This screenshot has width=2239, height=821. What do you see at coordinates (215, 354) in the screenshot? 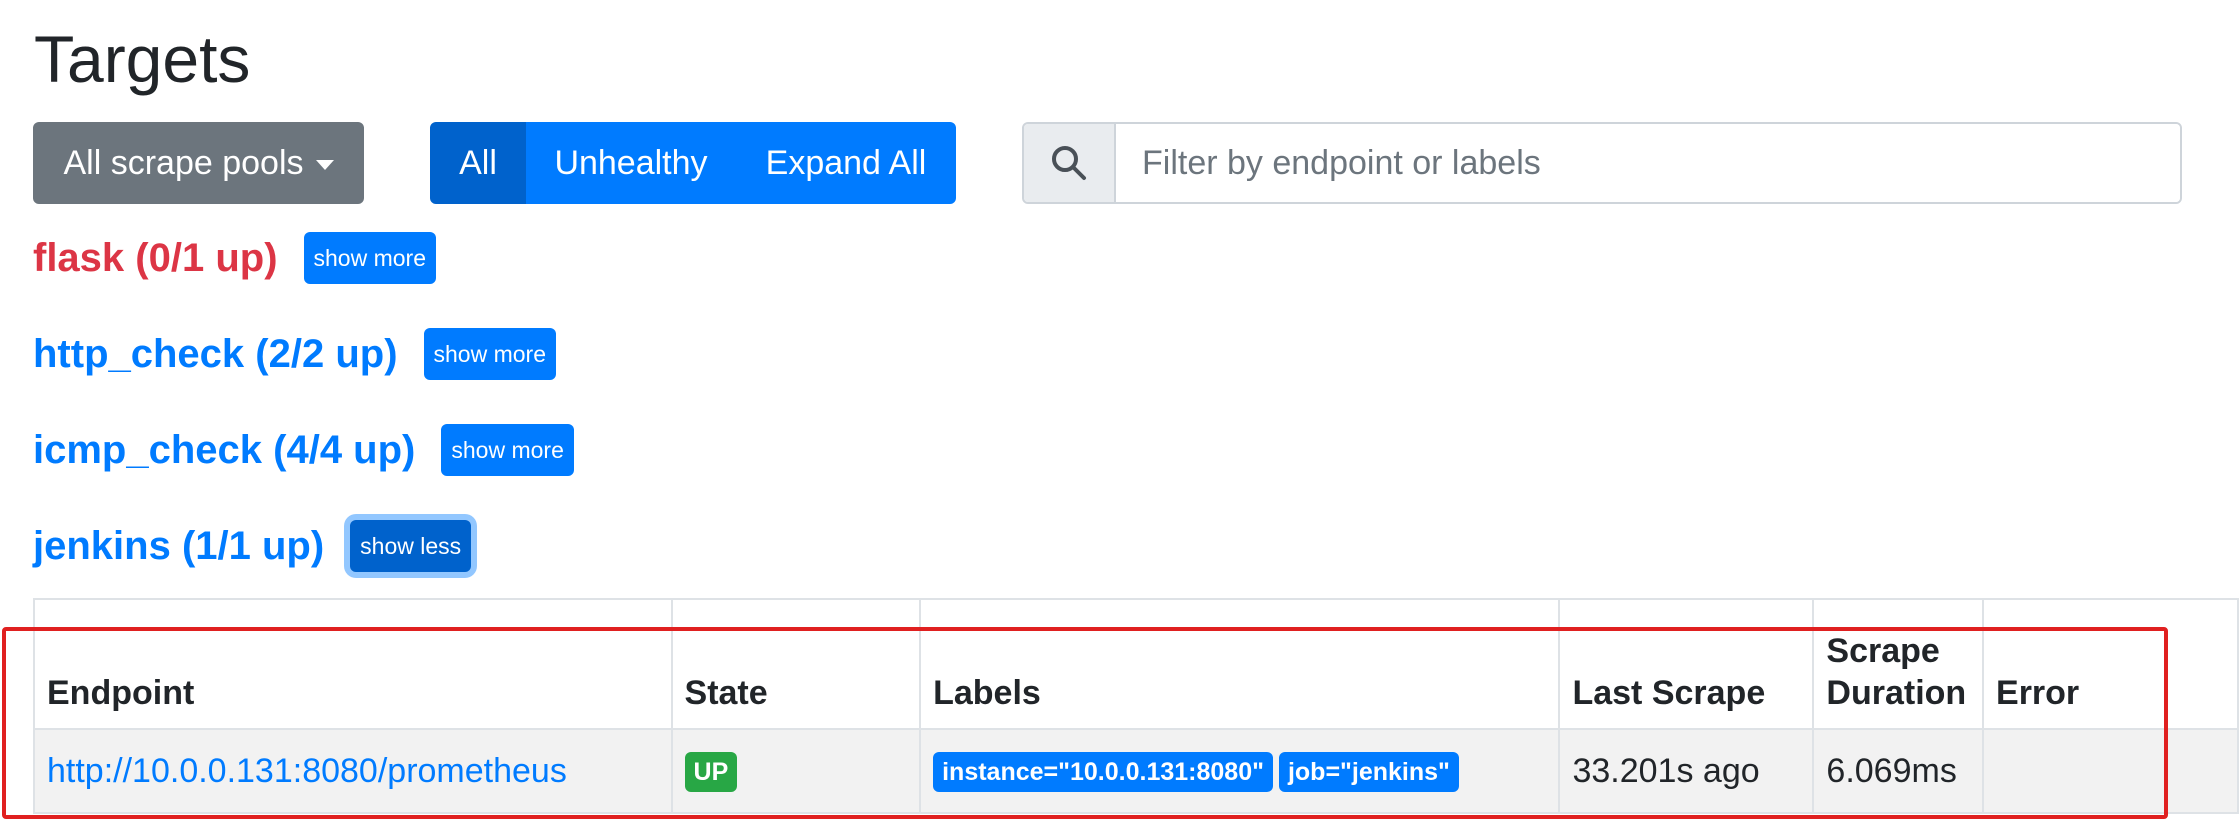
I see `pool-title-http-check: http_check (2/2 up)` at bounding box center [215, 354].